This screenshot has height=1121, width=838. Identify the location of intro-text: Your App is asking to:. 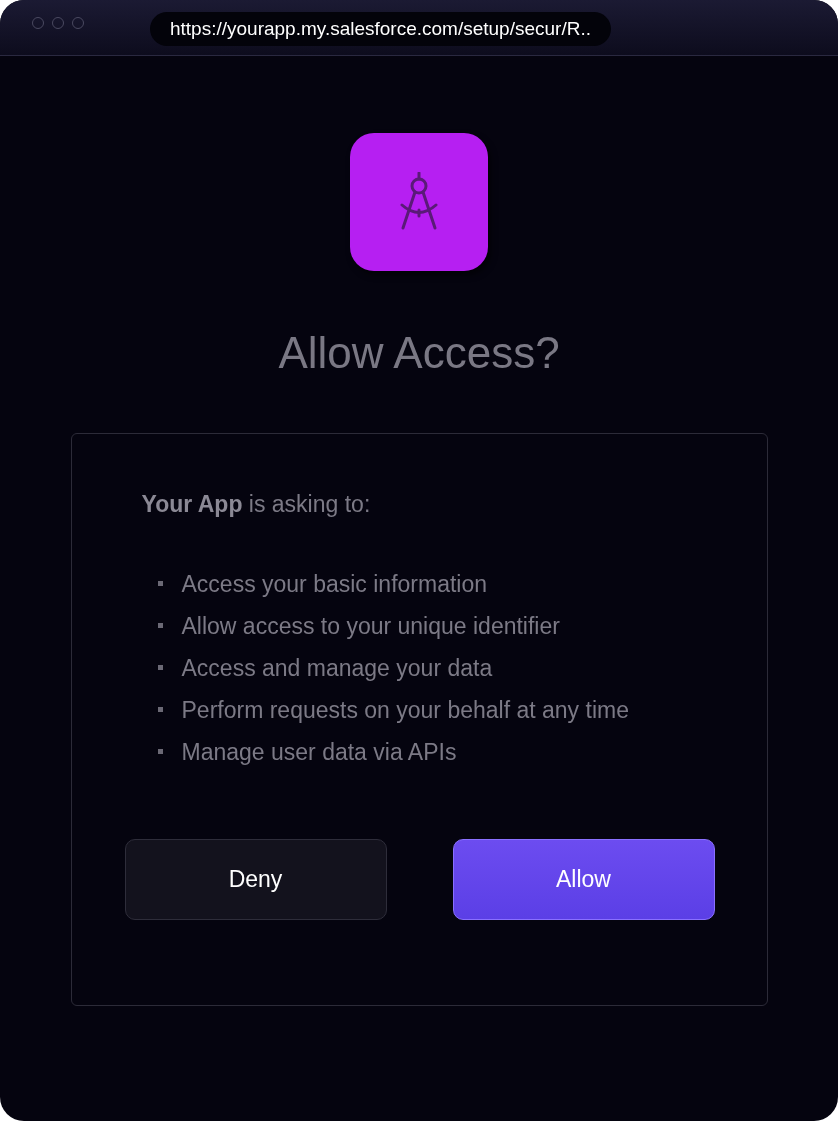
(256, 504).